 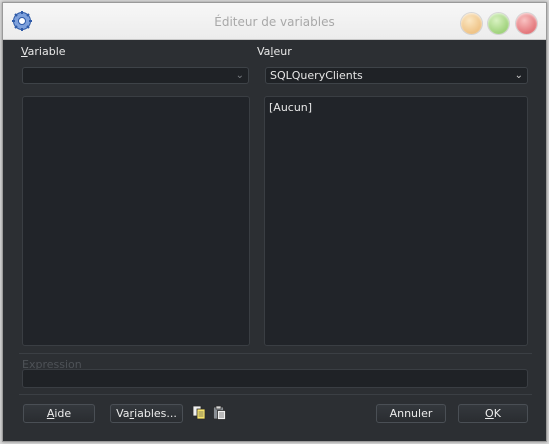 What do you see at coordinates (274, 21) in the screenshot?
I see `title-bar: Éditeur de variables` at bounding box center [274, 21].